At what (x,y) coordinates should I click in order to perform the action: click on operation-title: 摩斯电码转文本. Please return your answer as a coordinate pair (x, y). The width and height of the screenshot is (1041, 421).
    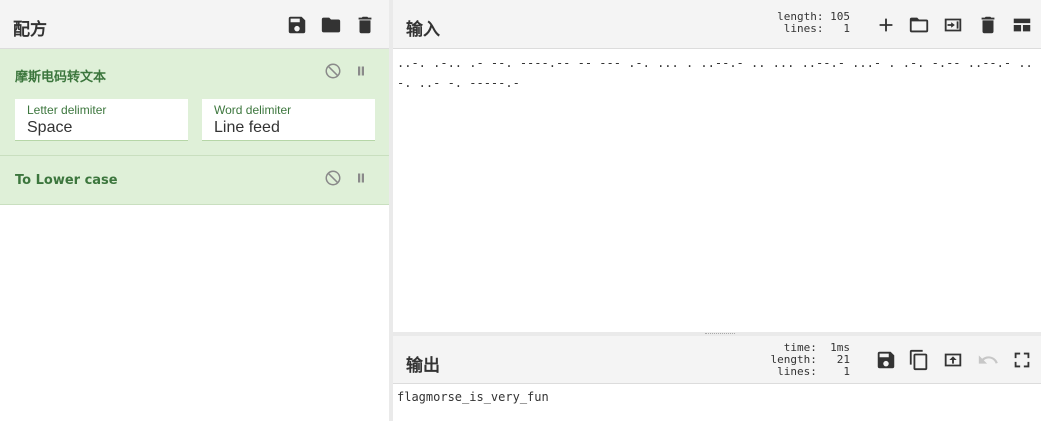
    Looking at the image, I should click on (61, 77).